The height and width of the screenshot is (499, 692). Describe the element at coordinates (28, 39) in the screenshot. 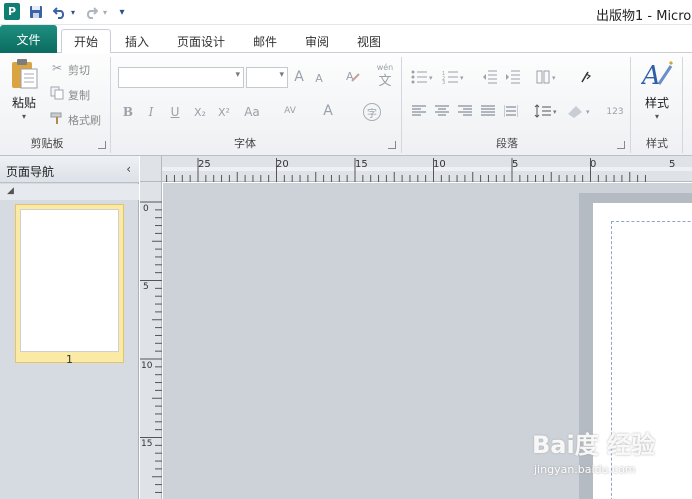

I see `tab-file: 文件` at that location.